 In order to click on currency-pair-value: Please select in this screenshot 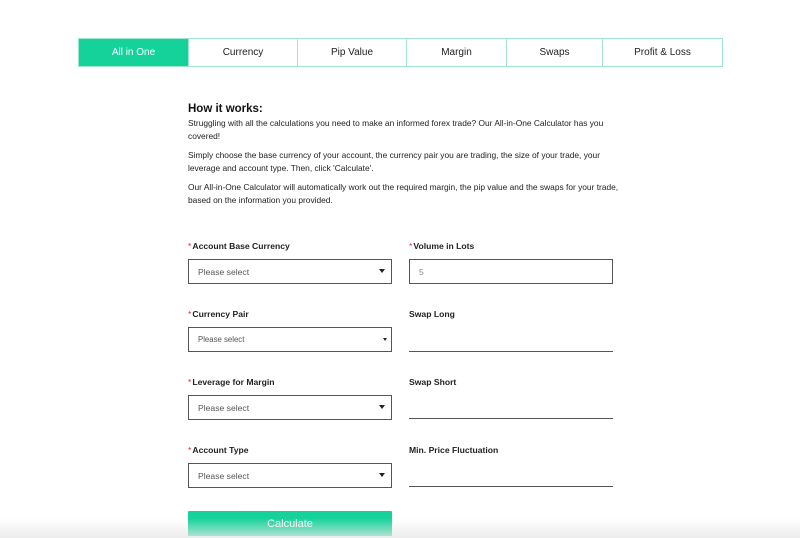, I will do `click(221, 339)`.